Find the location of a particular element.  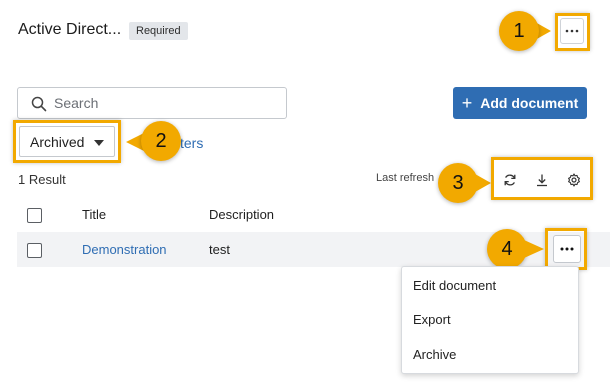

result-count: 1 Result is located at coordinates (42, 179).